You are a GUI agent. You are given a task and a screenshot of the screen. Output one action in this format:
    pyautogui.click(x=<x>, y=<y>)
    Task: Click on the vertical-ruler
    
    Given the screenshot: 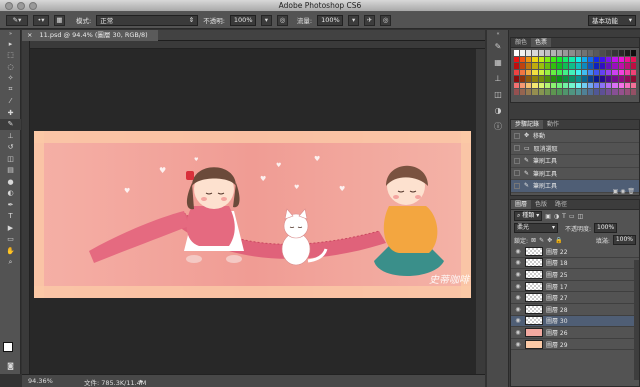 What is the action you would take?
    pyautogui.click(x=26, y=207)
    